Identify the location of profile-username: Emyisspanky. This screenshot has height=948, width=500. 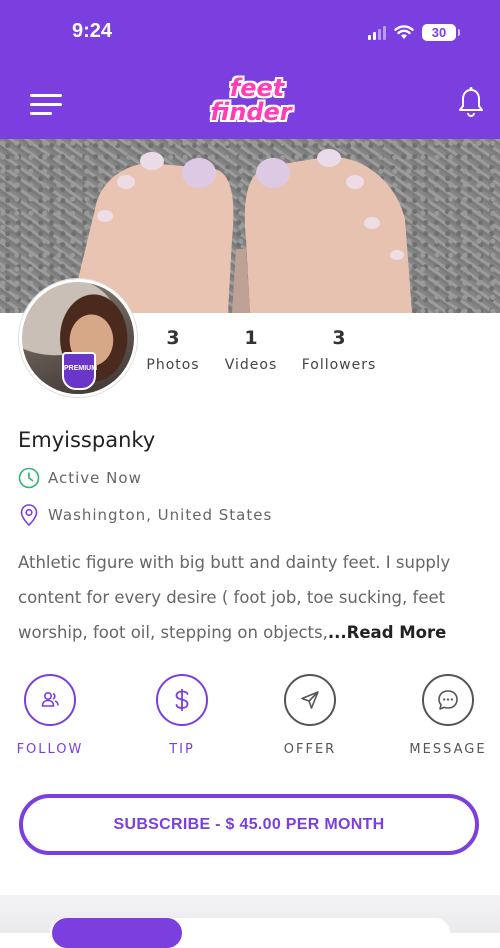
(87, 440).